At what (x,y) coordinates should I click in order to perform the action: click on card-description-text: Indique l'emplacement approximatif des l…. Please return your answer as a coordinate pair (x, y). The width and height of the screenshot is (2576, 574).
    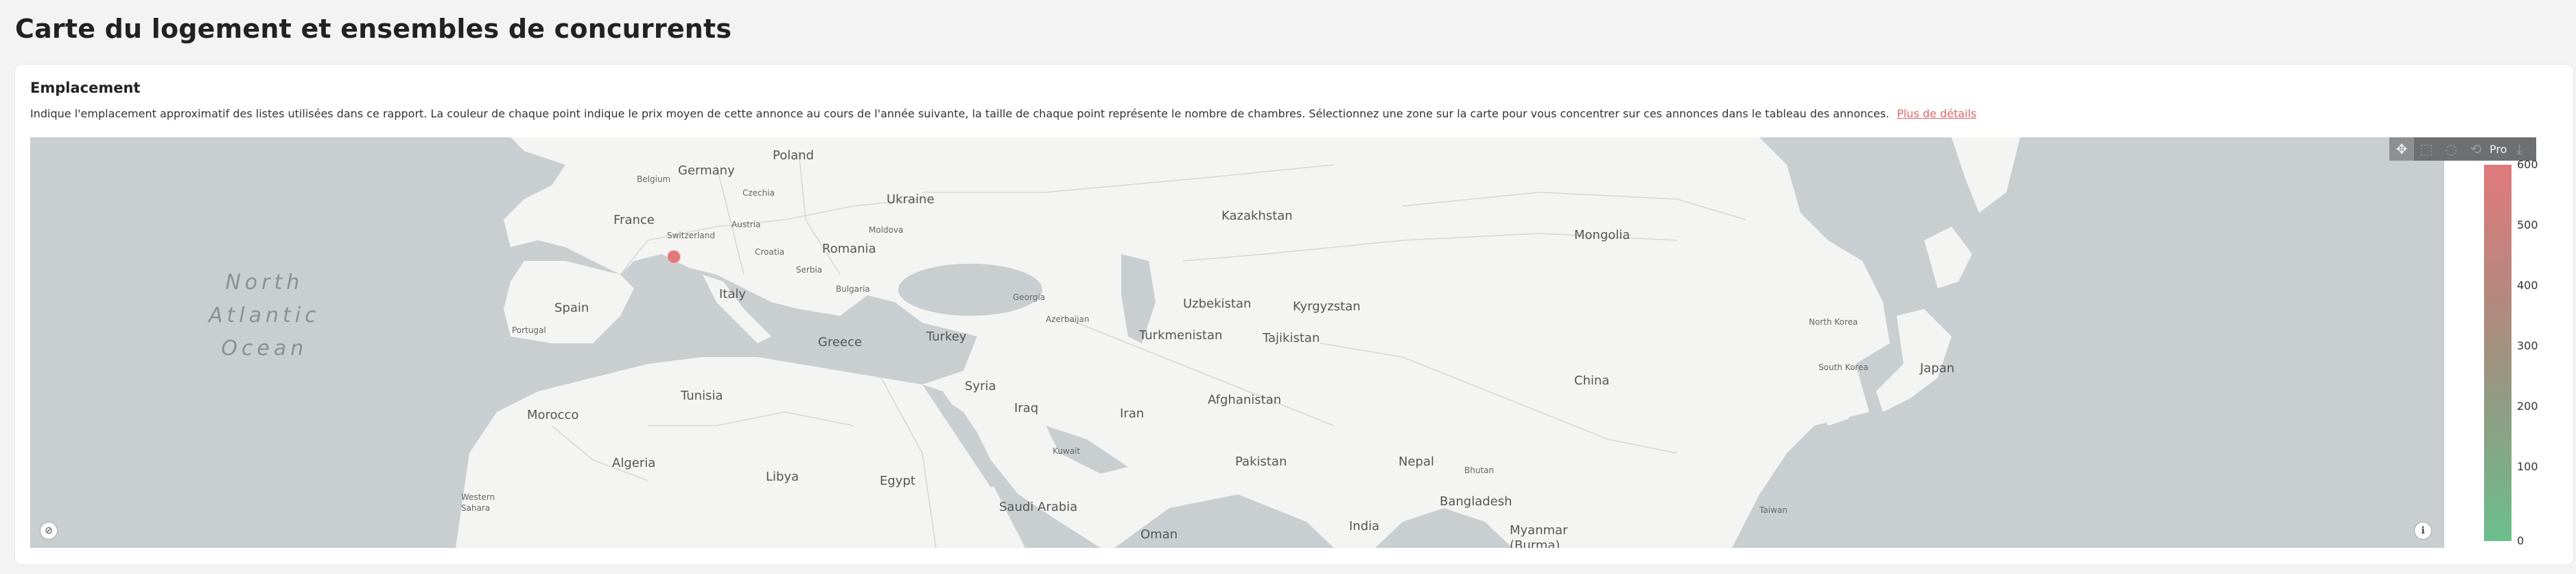
    Looking at the image, I should click on (960, 113).